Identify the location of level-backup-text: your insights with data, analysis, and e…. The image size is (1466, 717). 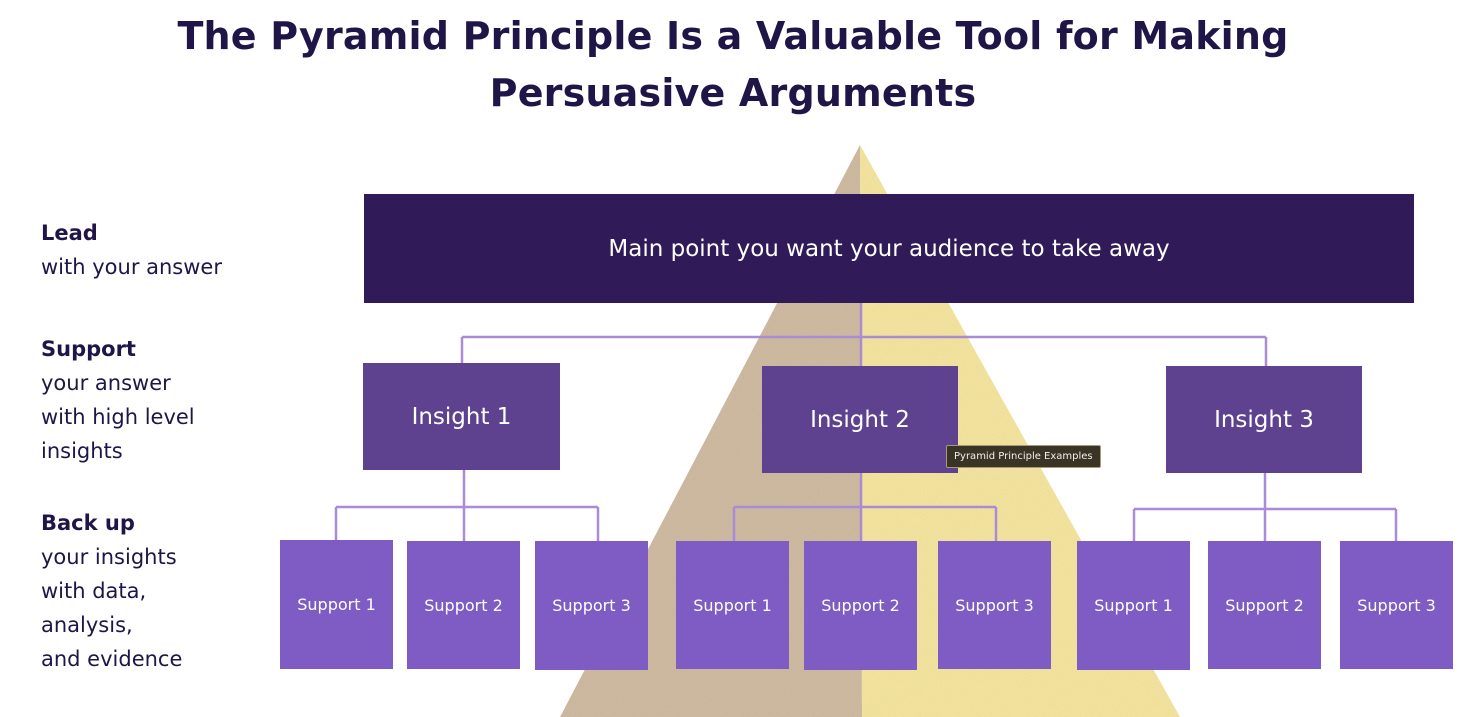
(112, 608).